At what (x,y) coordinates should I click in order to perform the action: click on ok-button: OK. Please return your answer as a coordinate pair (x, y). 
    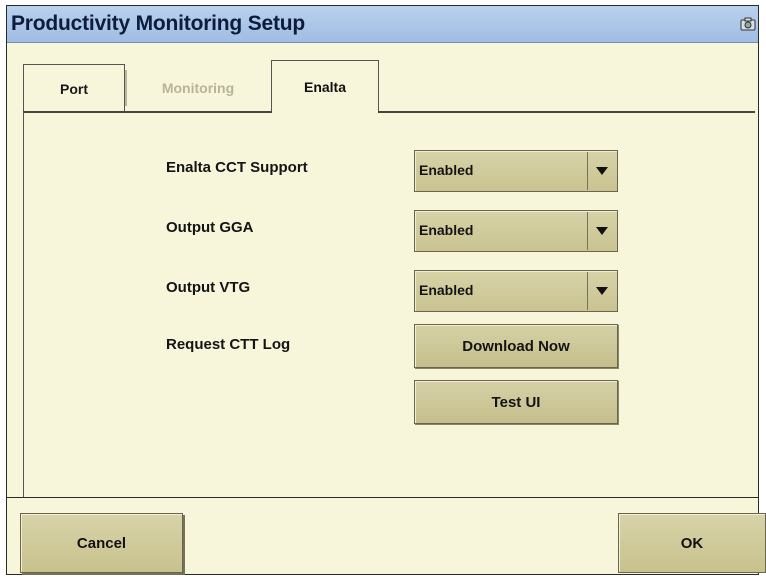
    Looking at the image, I should click on (692, 543).